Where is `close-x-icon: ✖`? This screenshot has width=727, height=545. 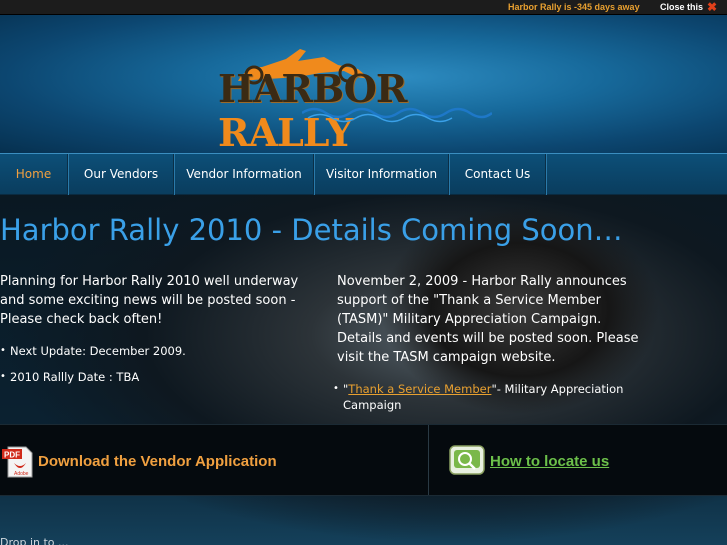
close-x-icon: ✖ is located at coordinates (713, 7).